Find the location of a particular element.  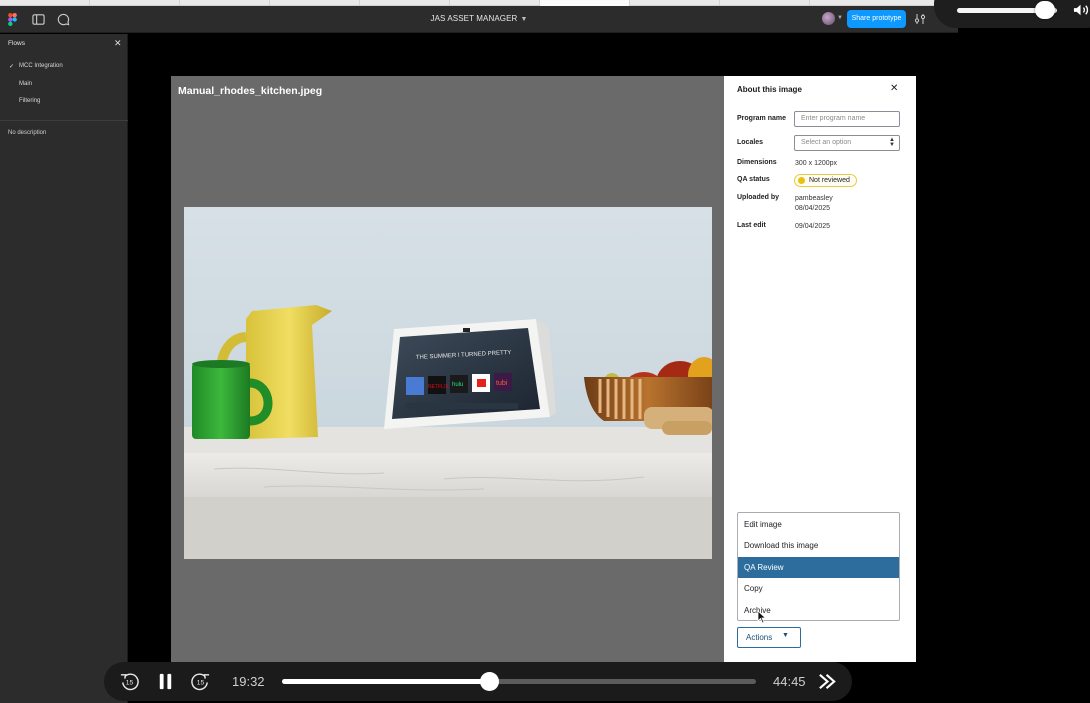

last-edit-value: 09/04/2025 is located at coordinates (813, 226).